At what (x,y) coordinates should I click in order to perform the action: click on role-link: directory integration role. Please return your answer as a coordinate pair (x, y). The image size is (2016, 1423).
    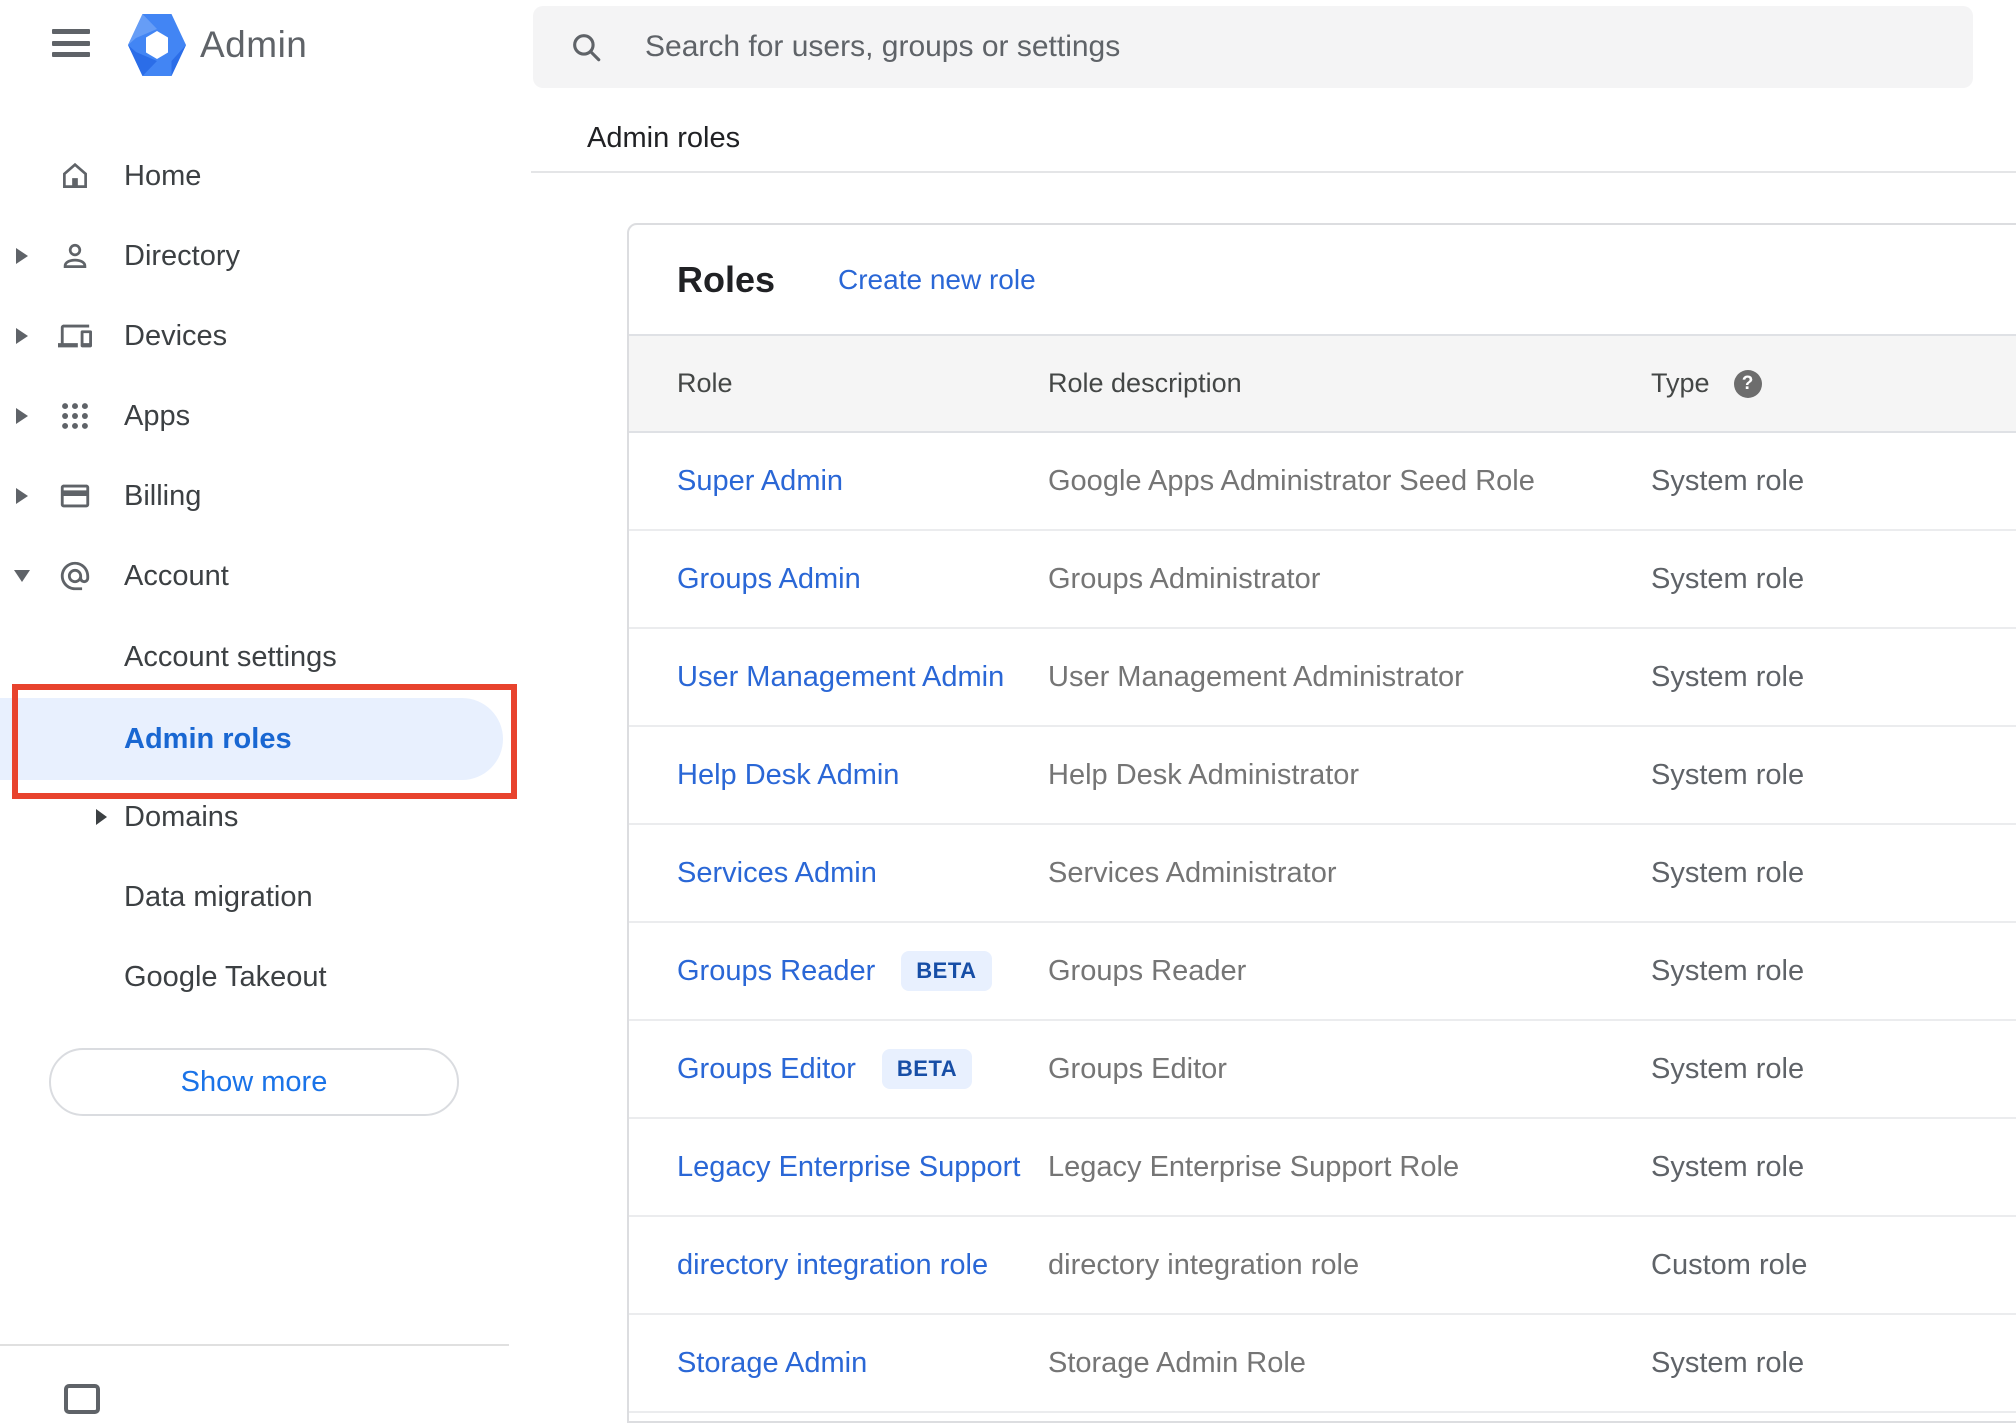
    Looking at the image, I should click on (832, 1265).